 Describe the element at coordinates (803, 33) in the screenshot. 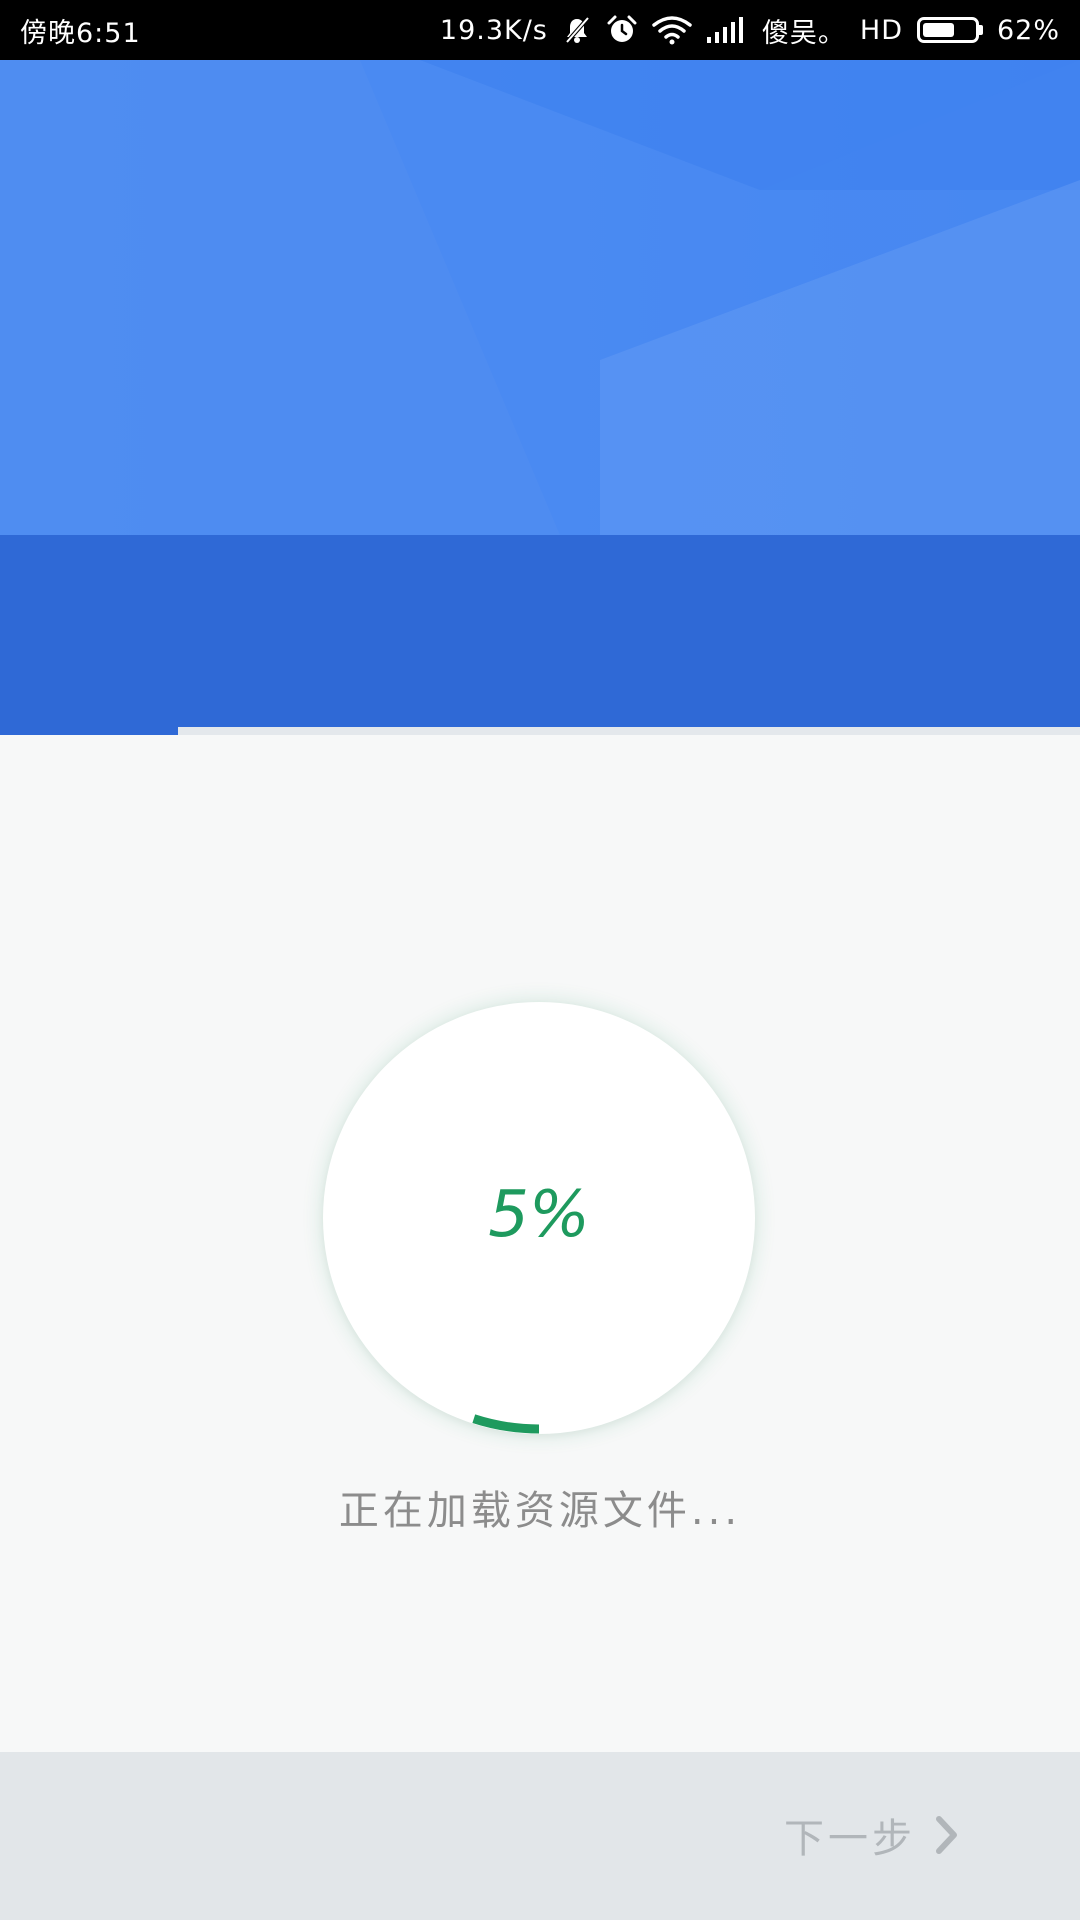

I see `carrier-name: 傻吴。` at that location.